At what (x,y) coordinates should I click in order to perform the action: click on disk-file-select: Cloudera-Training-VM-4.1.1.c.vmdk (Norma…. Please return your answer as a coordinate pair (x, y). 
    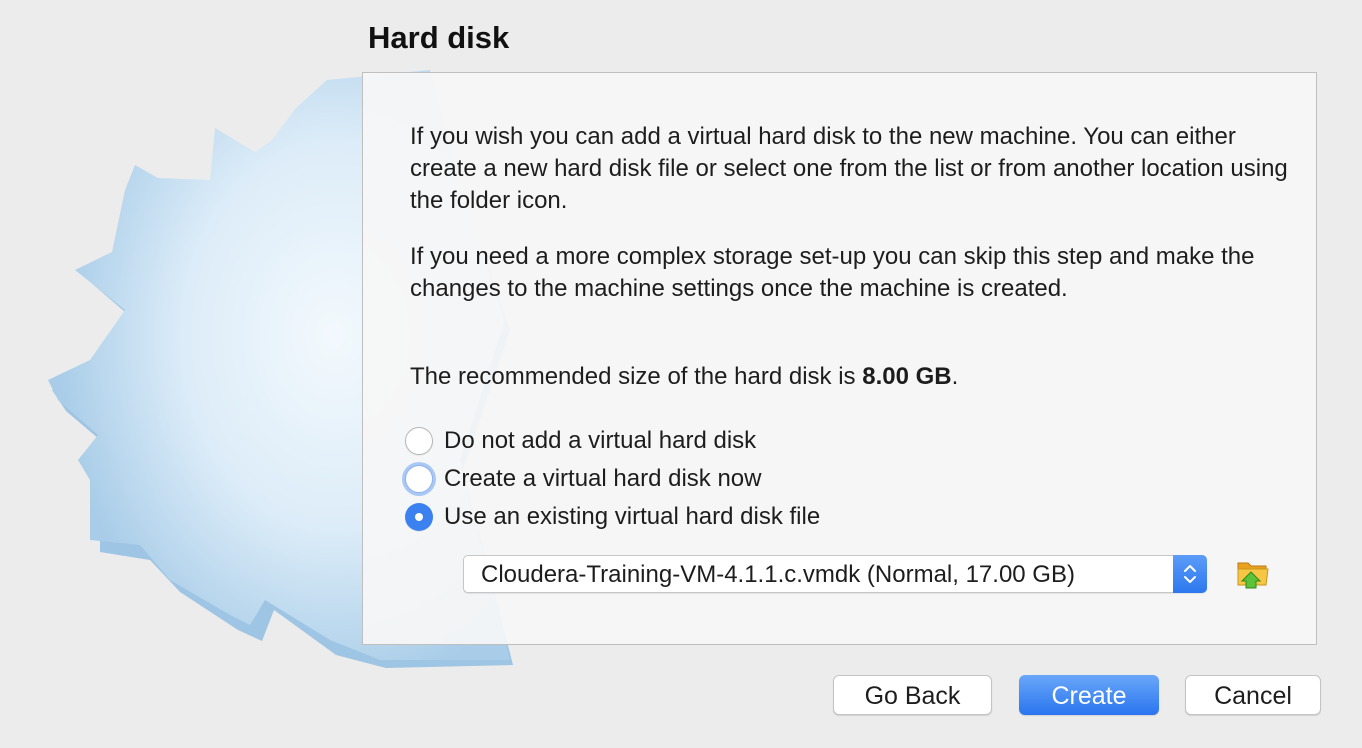
    Looking at the image, I should click on (835, 574).